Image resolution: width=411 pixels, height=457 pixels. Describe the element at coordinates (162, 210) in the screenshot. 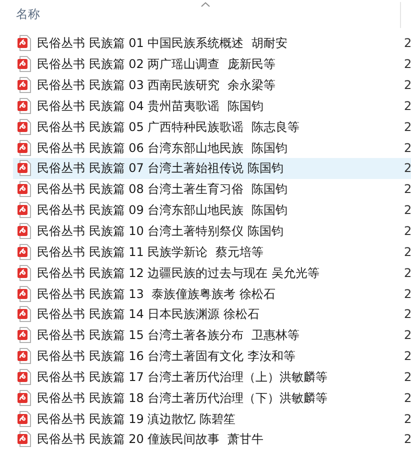

I see `file-name: 民俗丛书 民族篇 09 台湾东部山地民族 陈国钧` at that location.